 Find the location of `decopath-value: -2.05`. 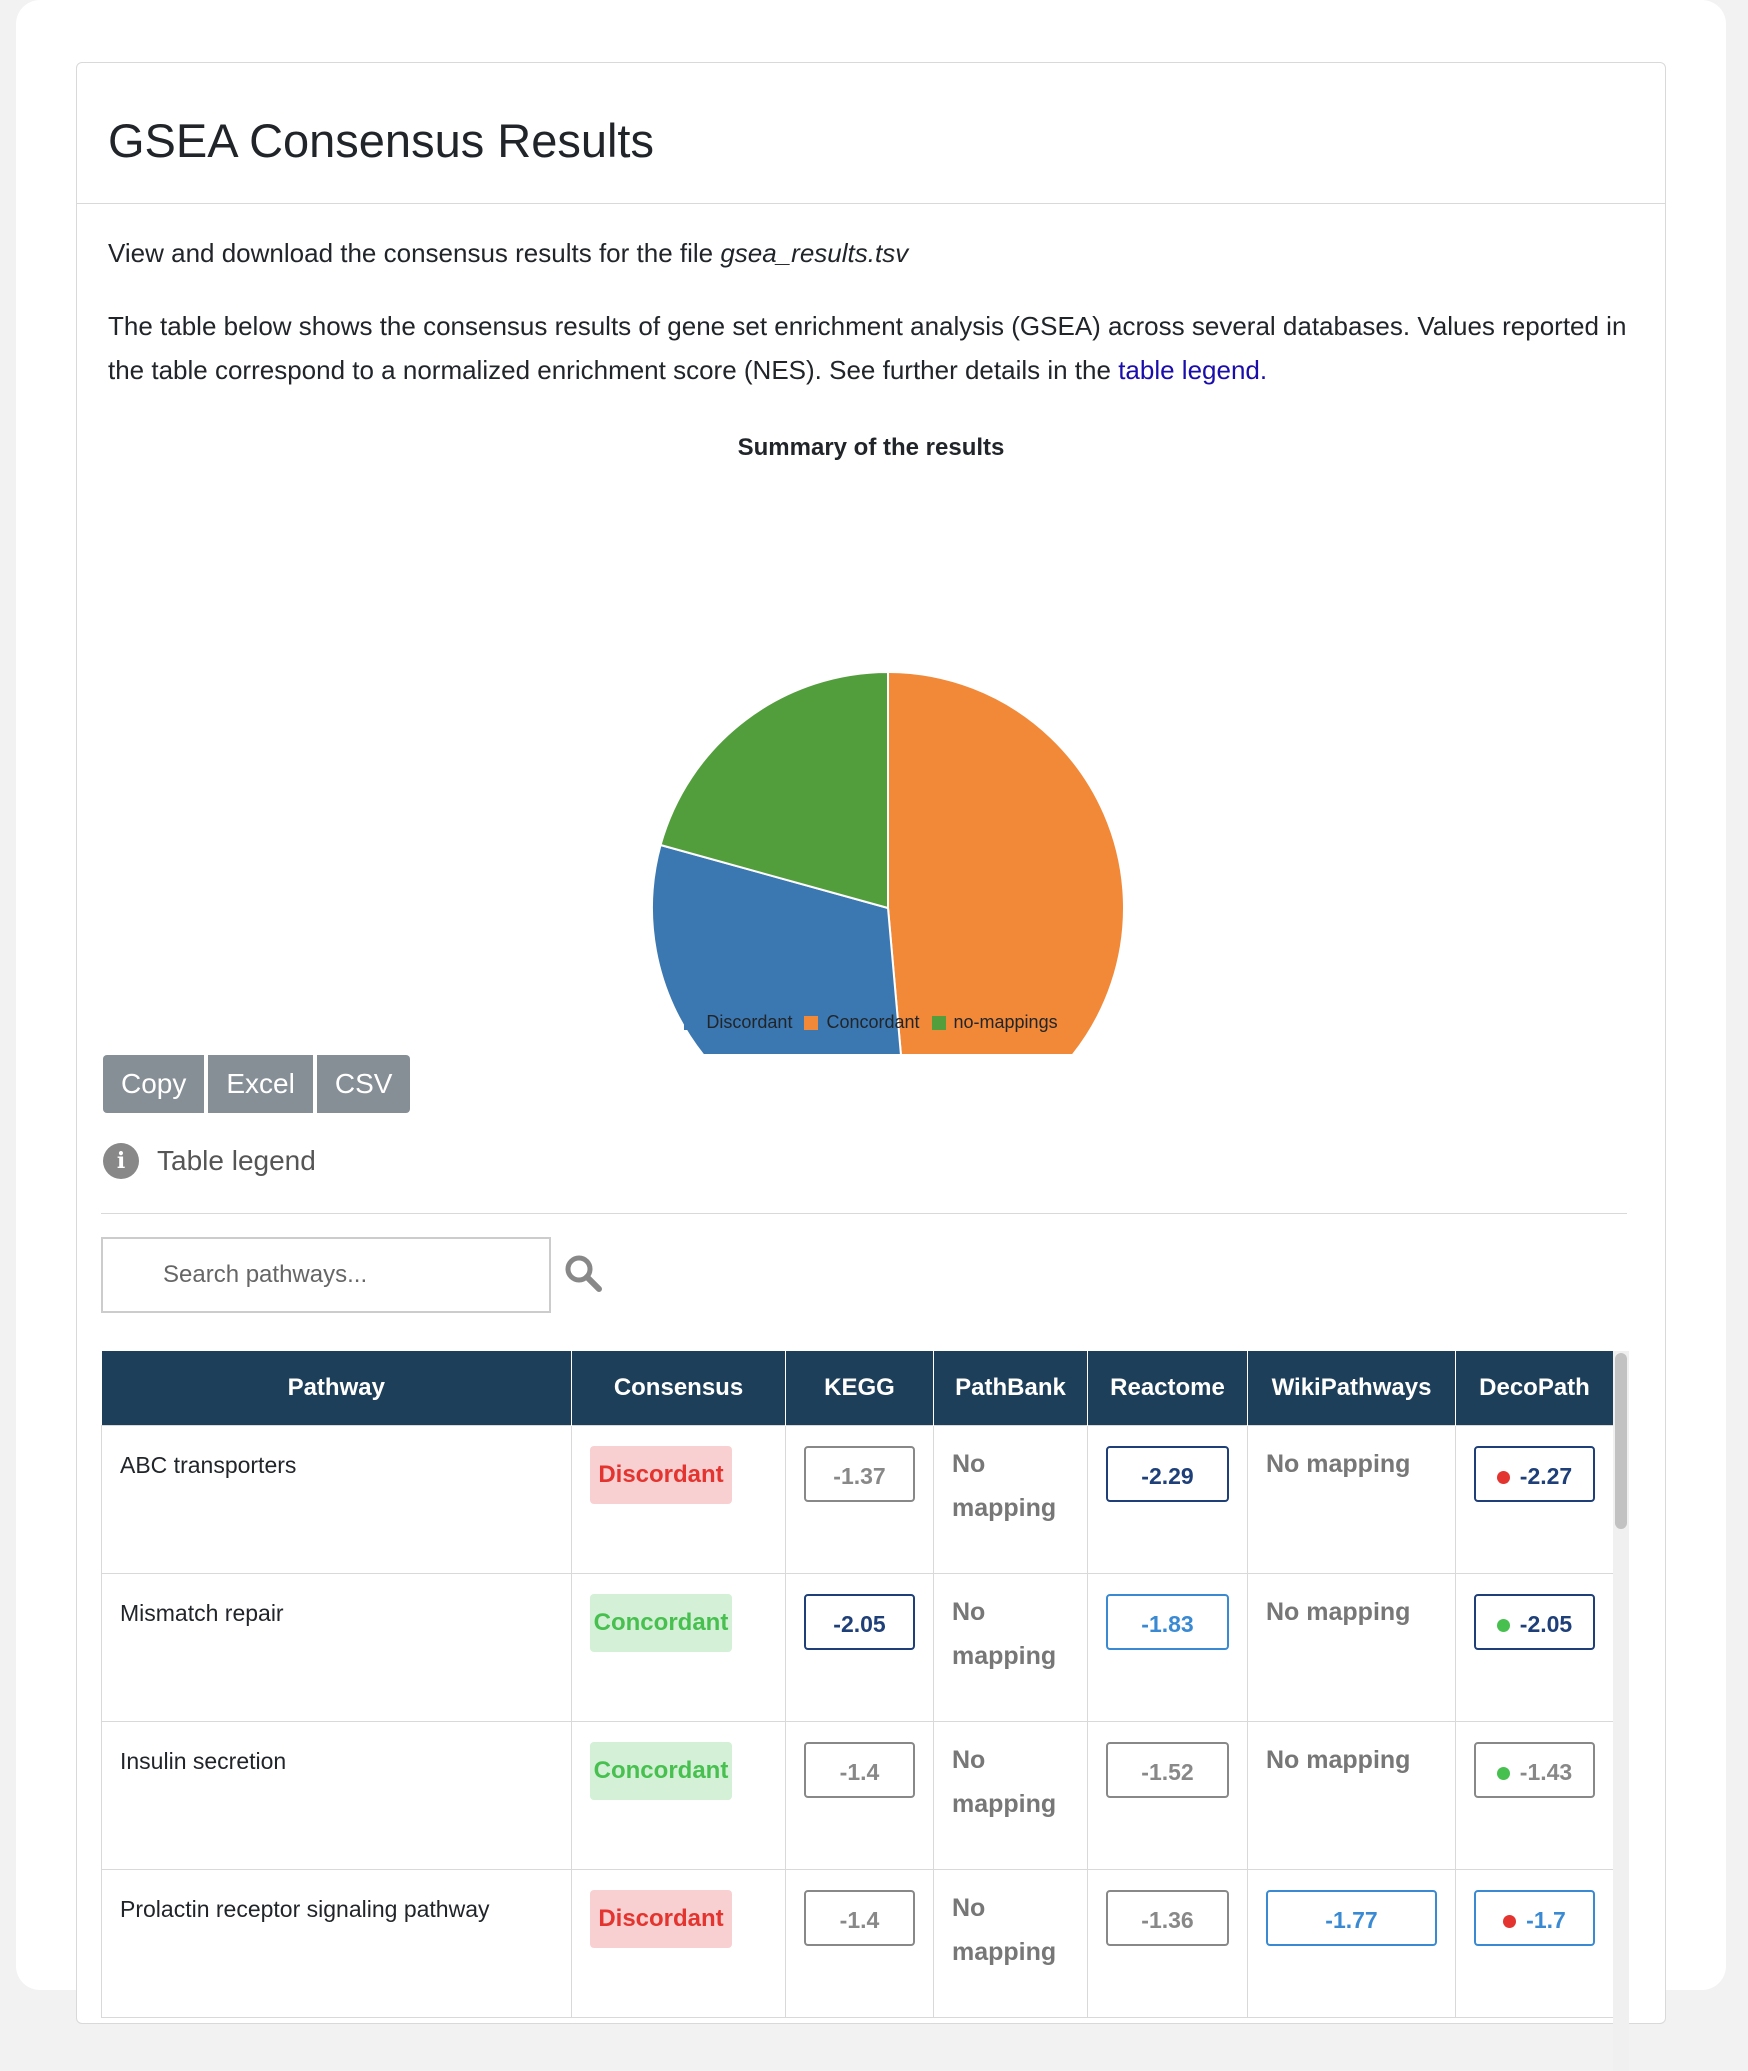

decopath-value: -2.05 is located at coordinates (1534, 1622).